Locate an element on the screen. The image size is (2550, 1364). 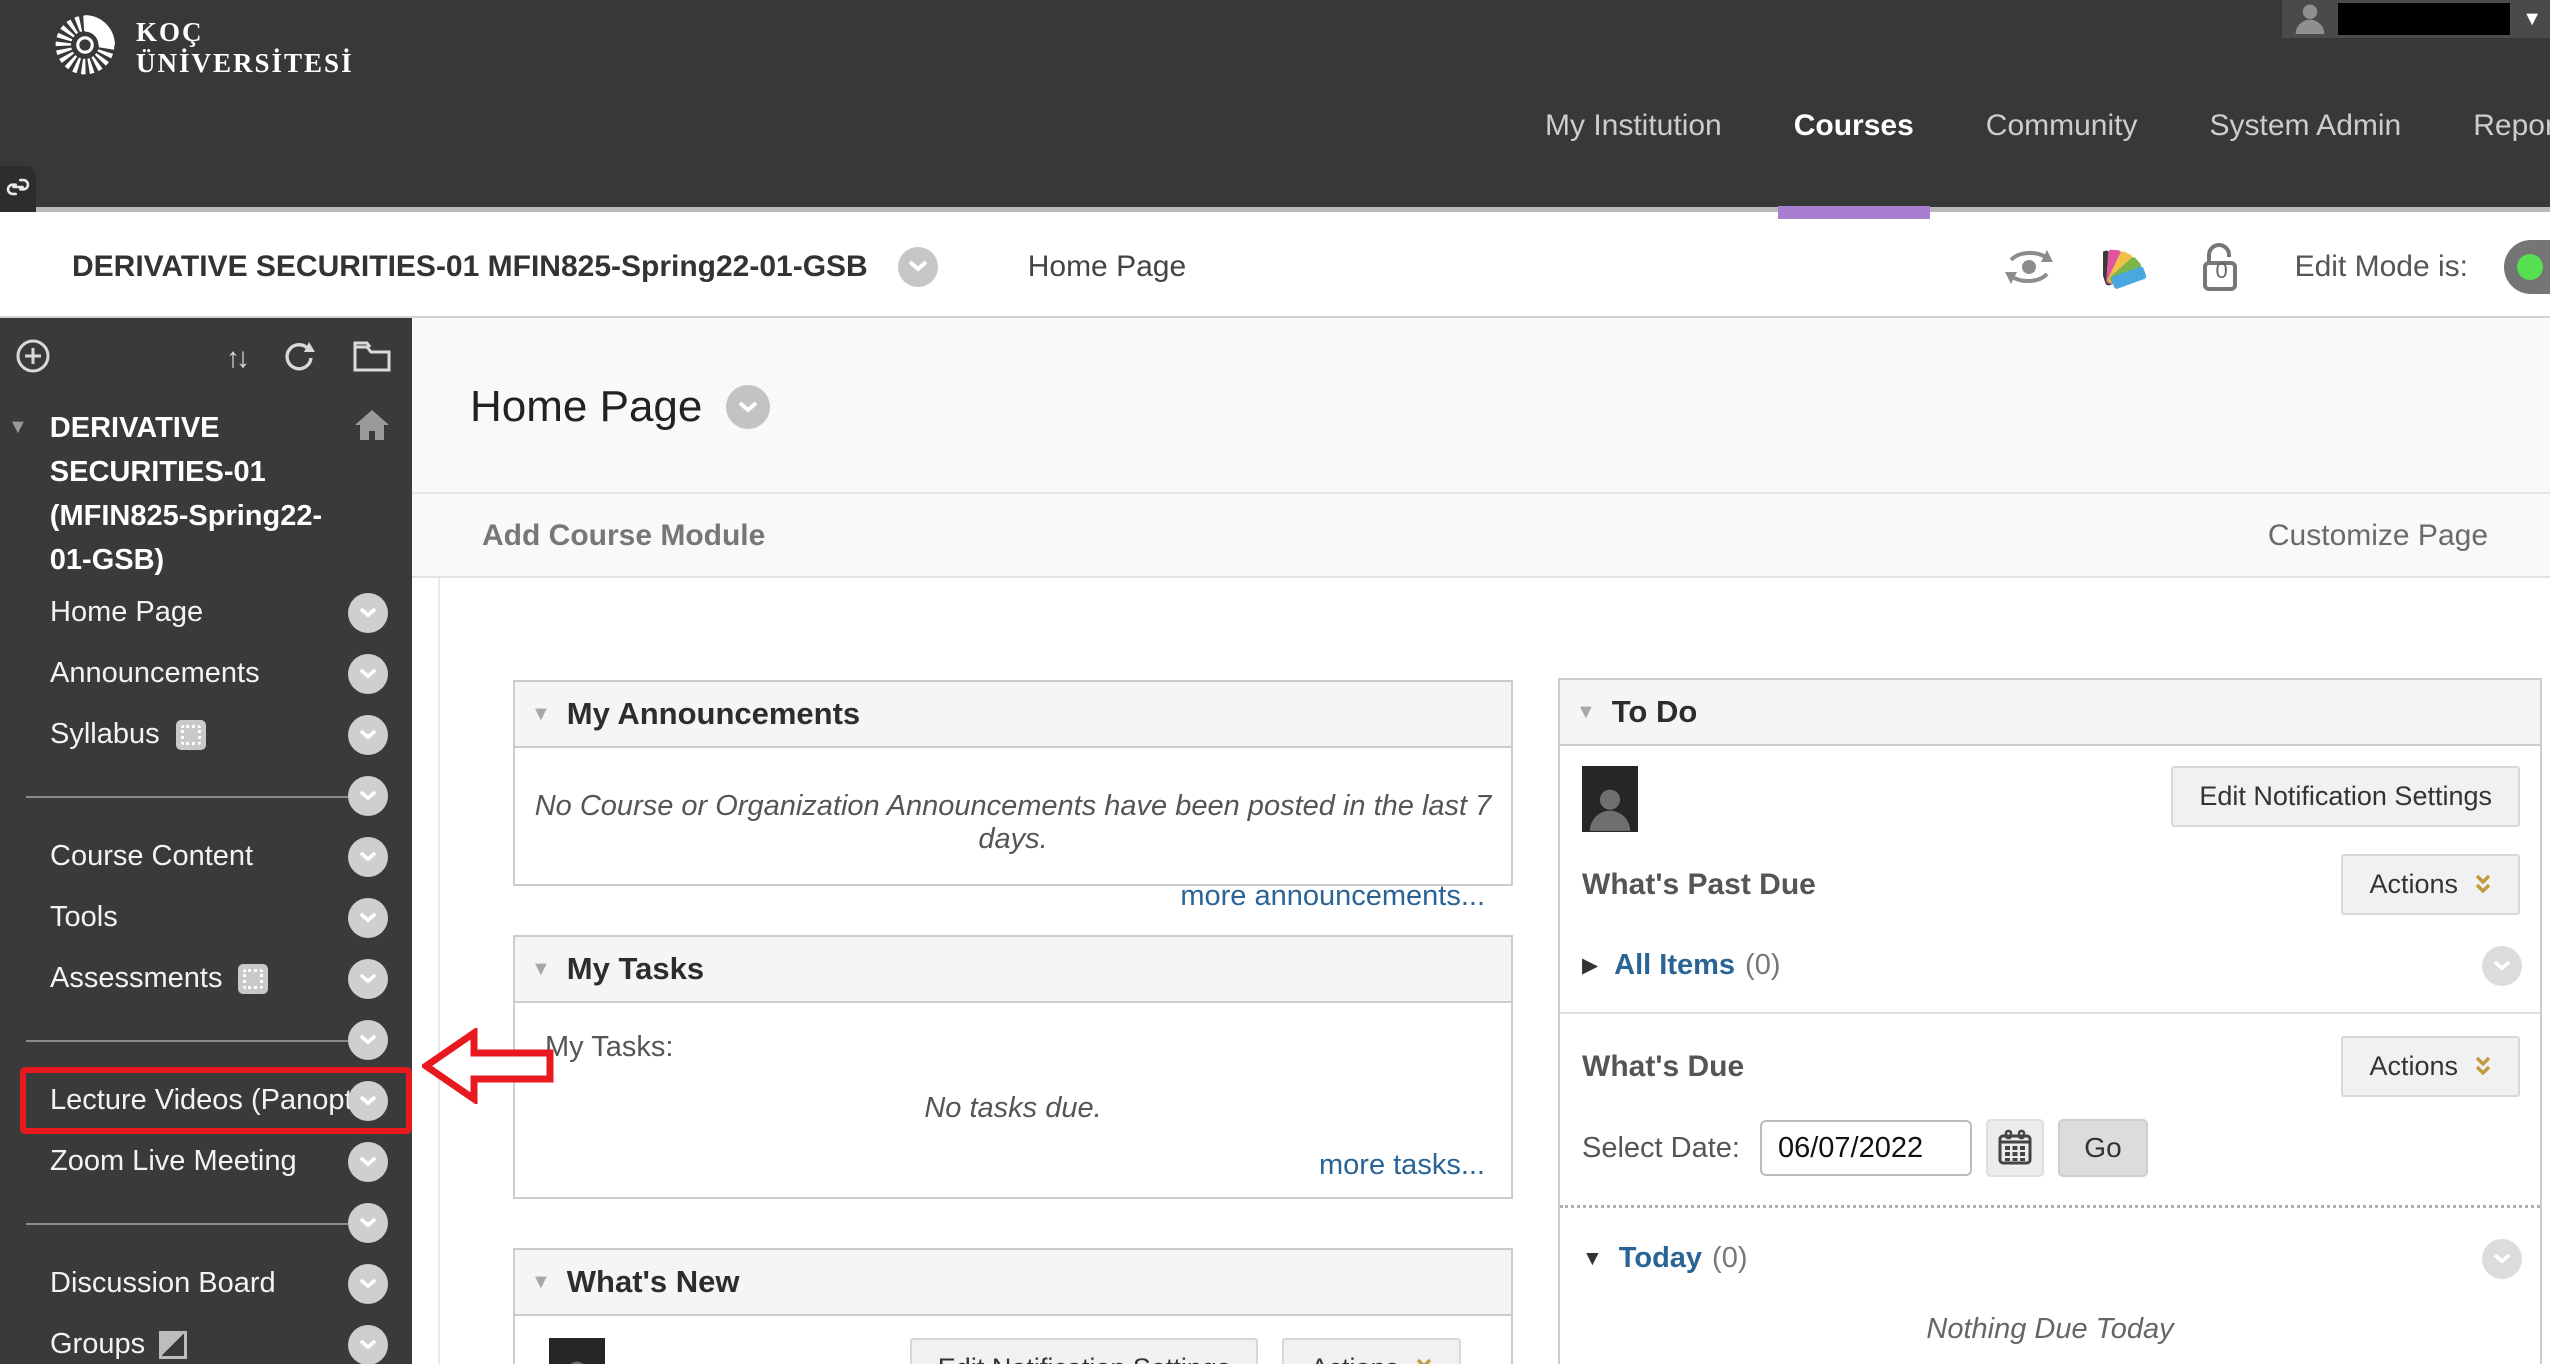
module-title: What's New is located at coordinates (653, 1281).